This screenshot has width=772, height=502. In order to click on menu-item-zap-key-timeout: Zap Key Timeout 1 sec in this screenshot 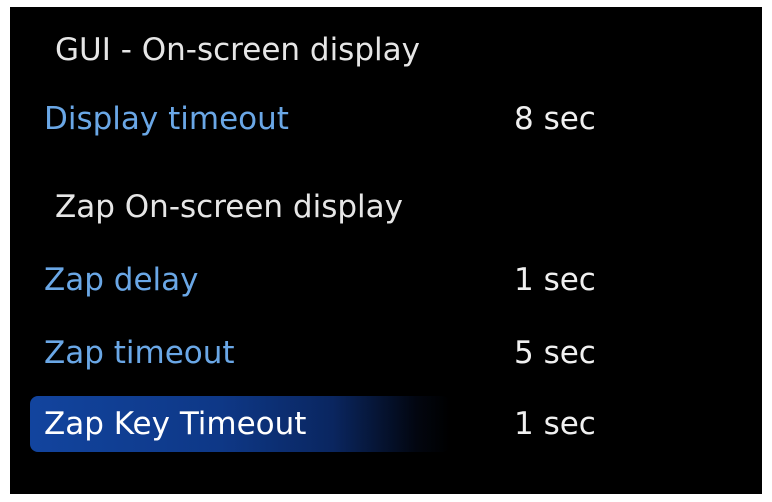, I will do `click(380, 424)`.